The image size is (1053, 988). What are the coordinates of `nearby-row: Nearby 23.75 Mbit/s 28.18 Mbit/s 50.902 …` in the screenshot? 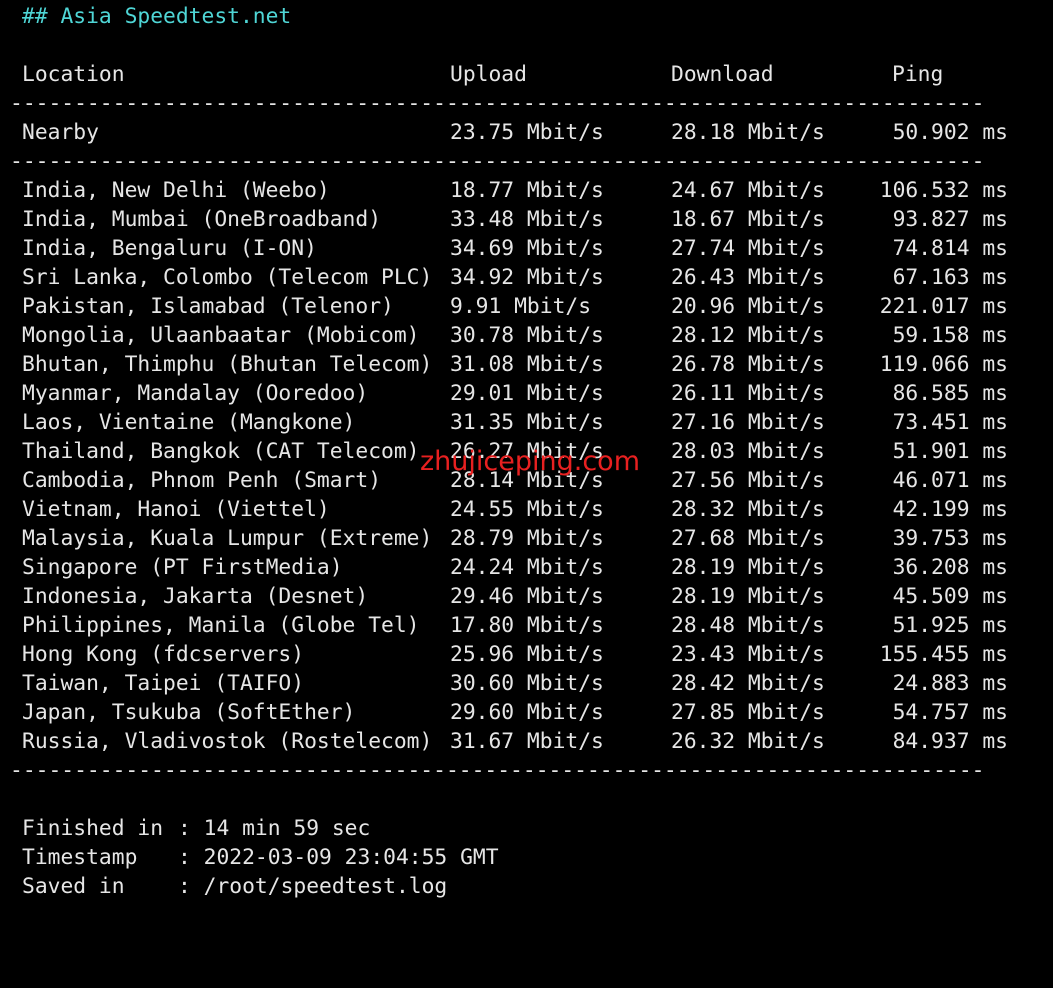 It's located at (515, 132).